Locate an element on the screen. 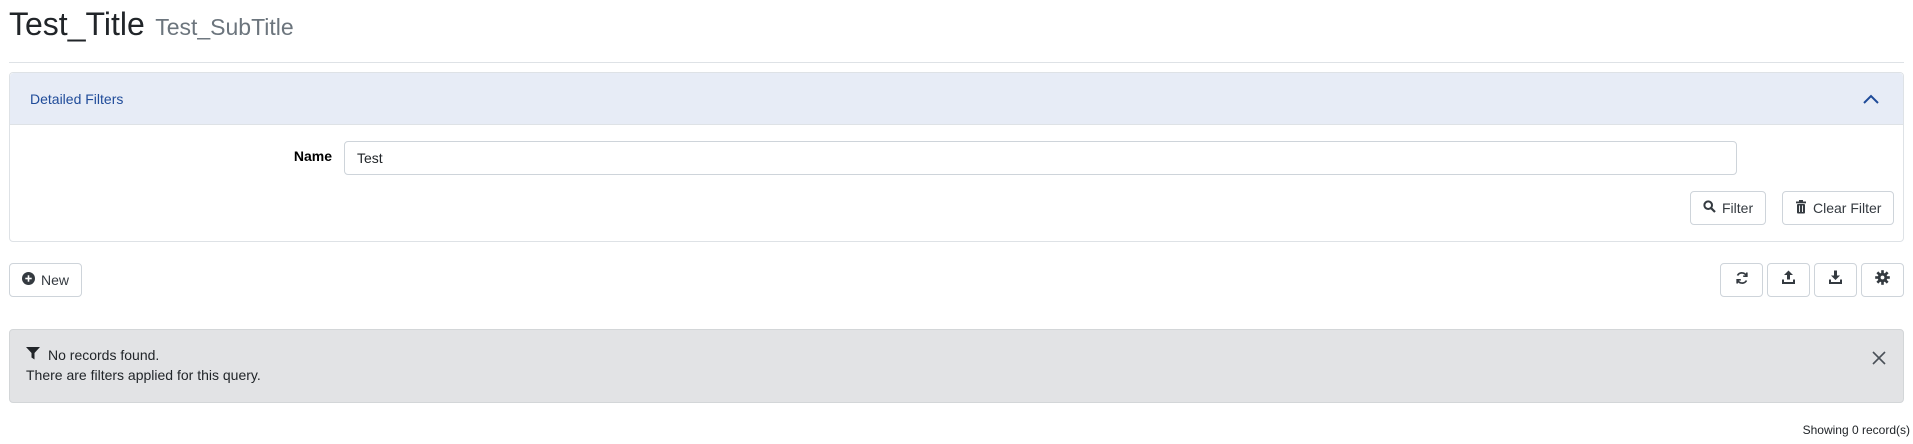  filter-button: Filter is located at coordinates (1728, 208).